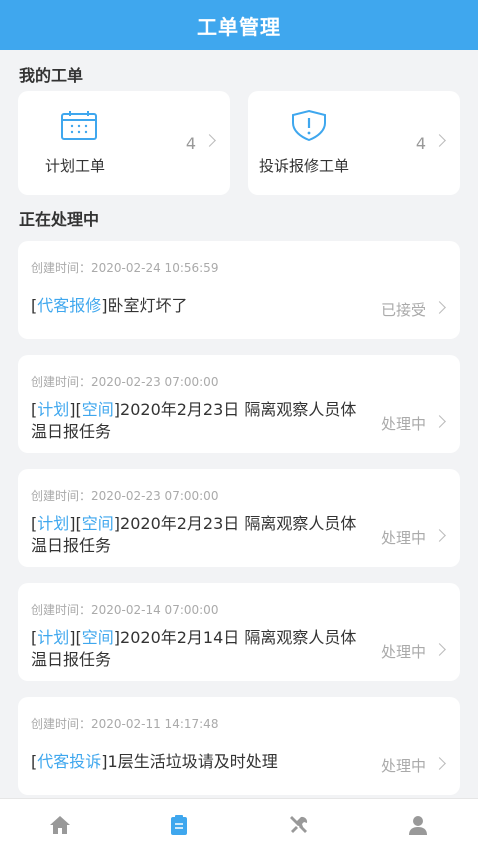 The height and width of the screenshot is (850, 478). I want to click on my-orders-cards: 计划工单 4 投诉报修工单 4, so click(239, 143).